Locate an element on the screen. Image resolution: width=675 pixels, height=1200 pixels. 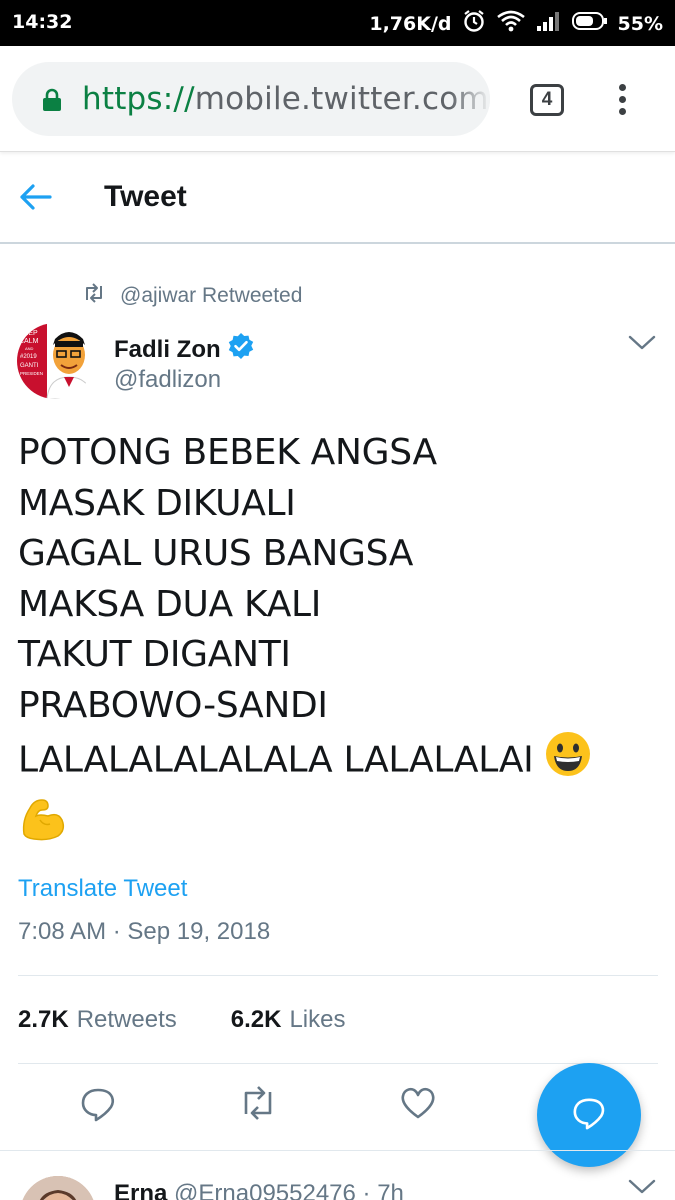
tweet-last-line: LALALALALALALA LALALALAI is located at coordinates (338, 761).